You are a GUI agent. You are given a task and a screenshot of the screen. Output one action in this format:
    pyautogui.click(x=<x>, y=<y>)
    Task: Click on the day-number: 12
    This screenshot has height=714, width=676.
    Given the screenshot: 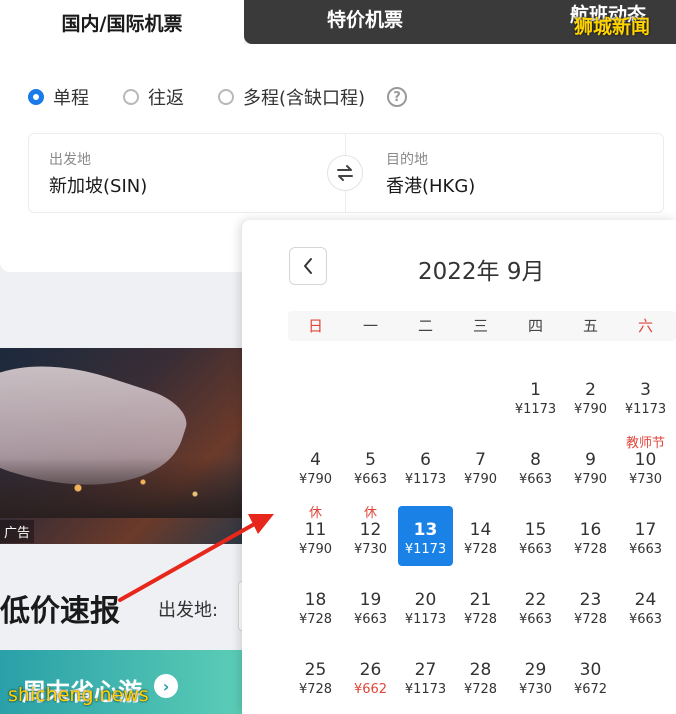 What is the action you would take?
    pyautogui.click(x=370, y=530)
    